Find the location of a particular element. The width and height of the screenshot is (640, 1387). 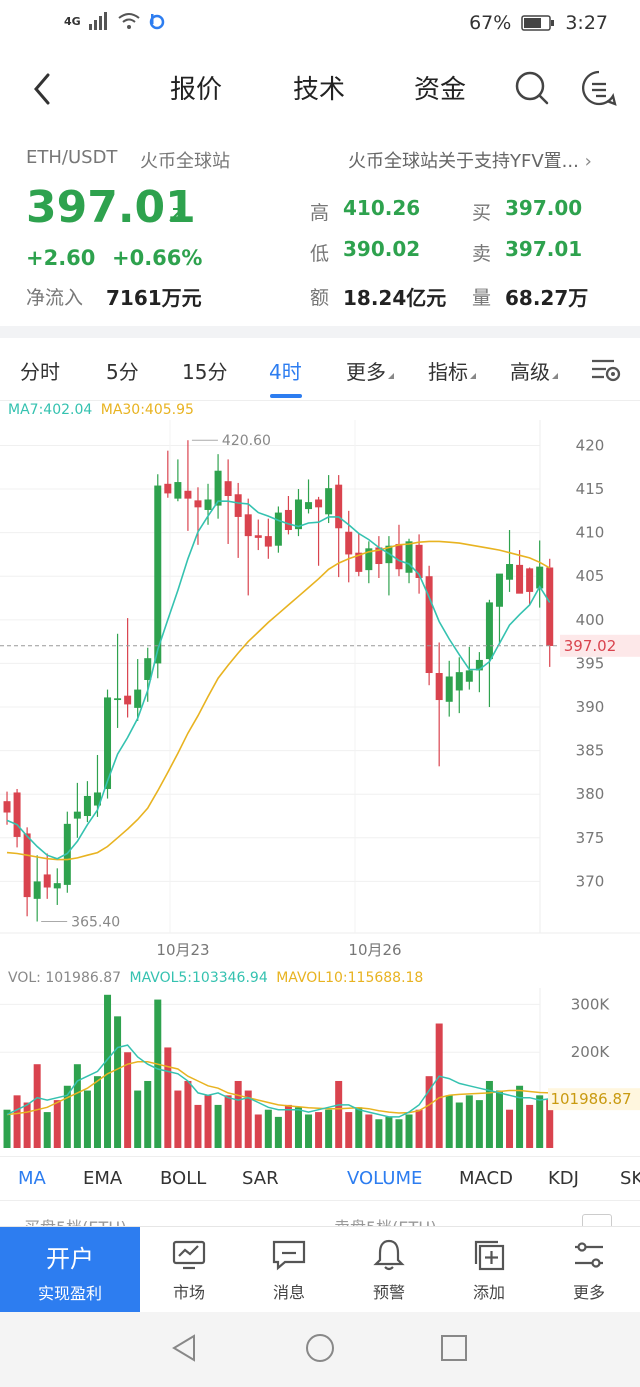

sell-value: 397.01 is located at coordinates (544, 249).